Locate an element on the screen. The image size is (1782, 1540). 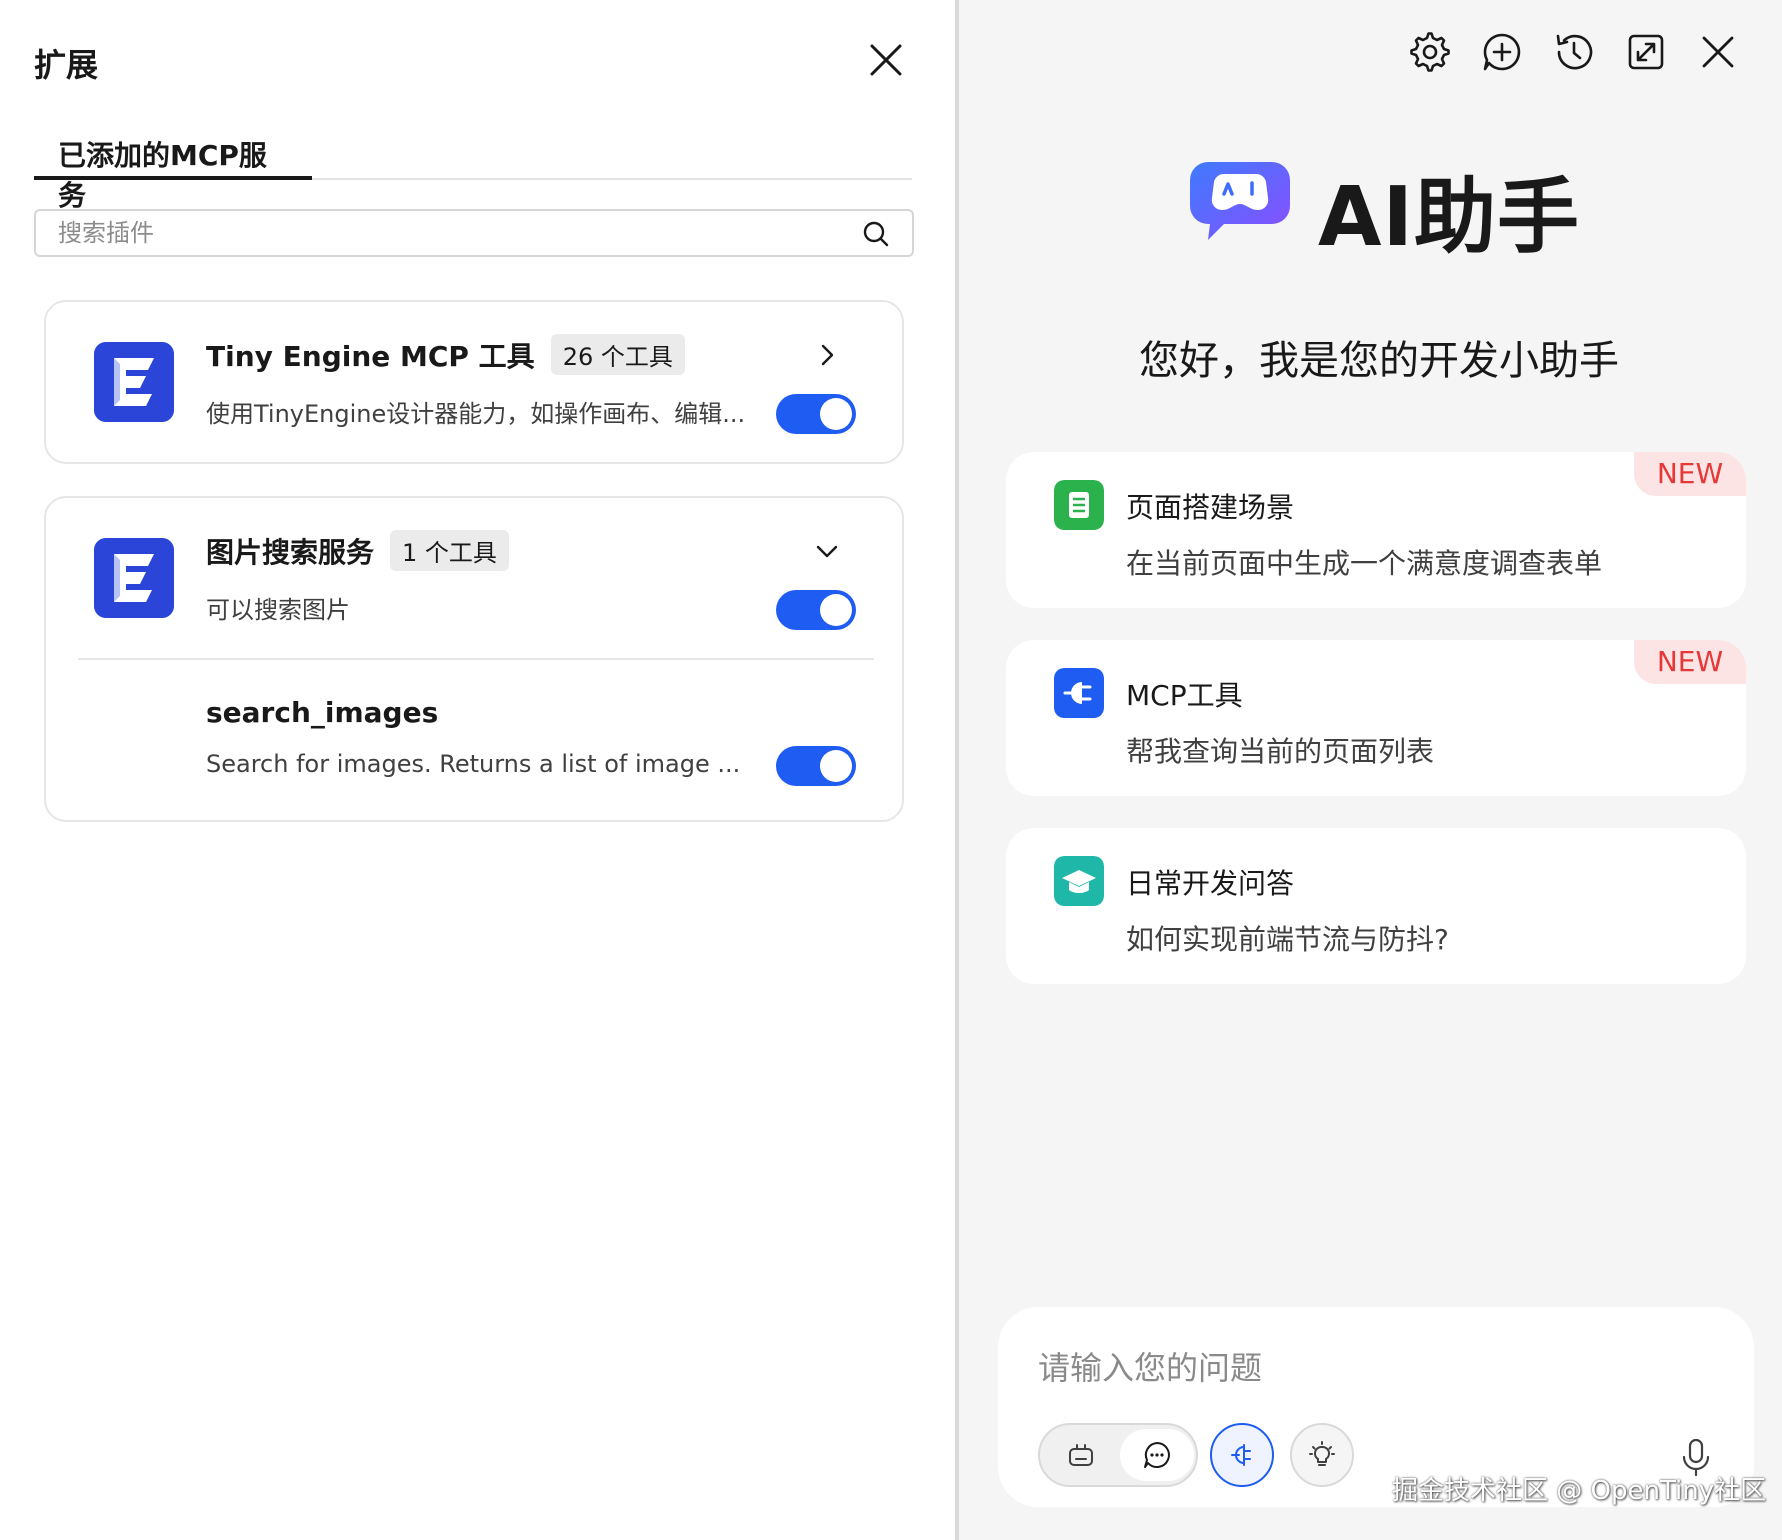
suggestion-button is located at coordinates (1322, 1455).